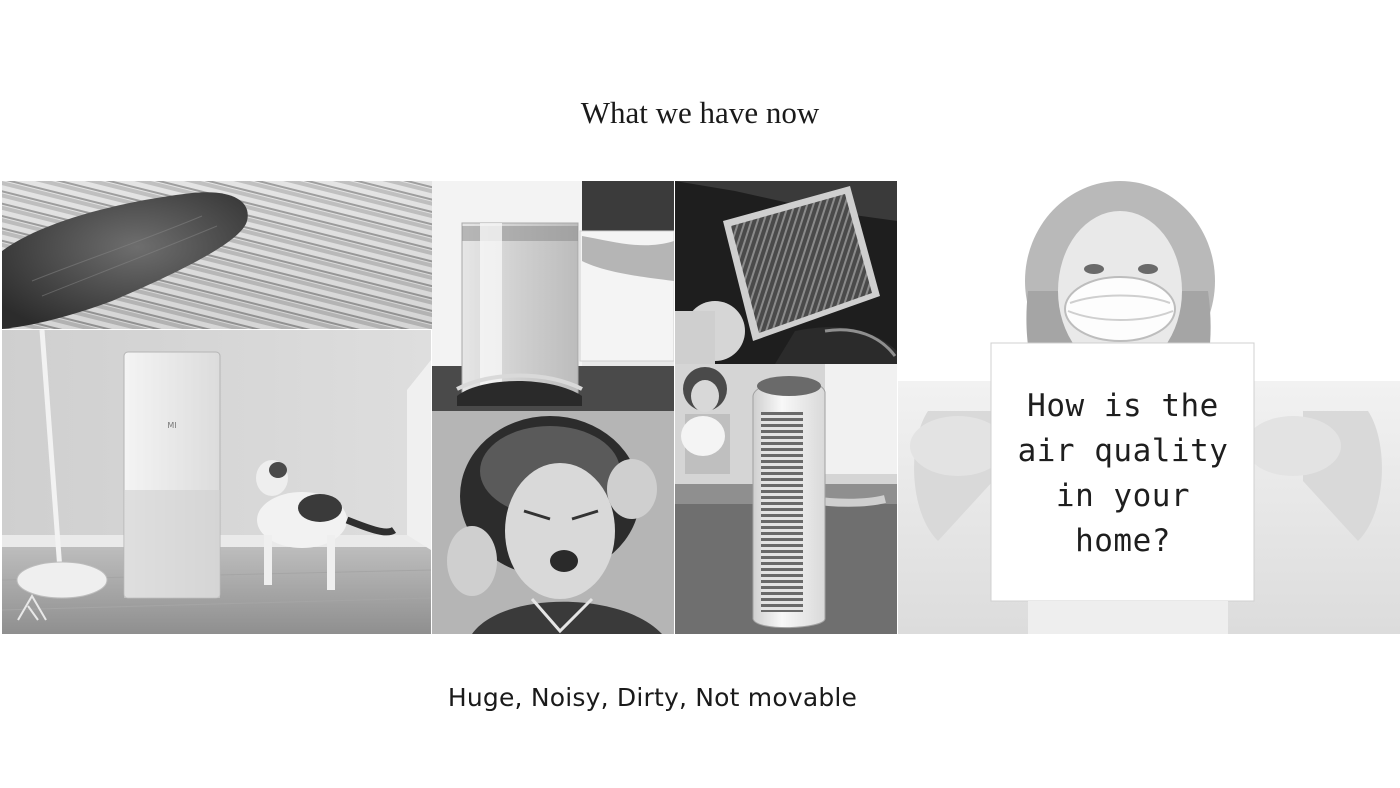 Image resolution: width=1400 pixels, height=788 pixels. I want to click on dusty-finger-photo, so click(217, 255).